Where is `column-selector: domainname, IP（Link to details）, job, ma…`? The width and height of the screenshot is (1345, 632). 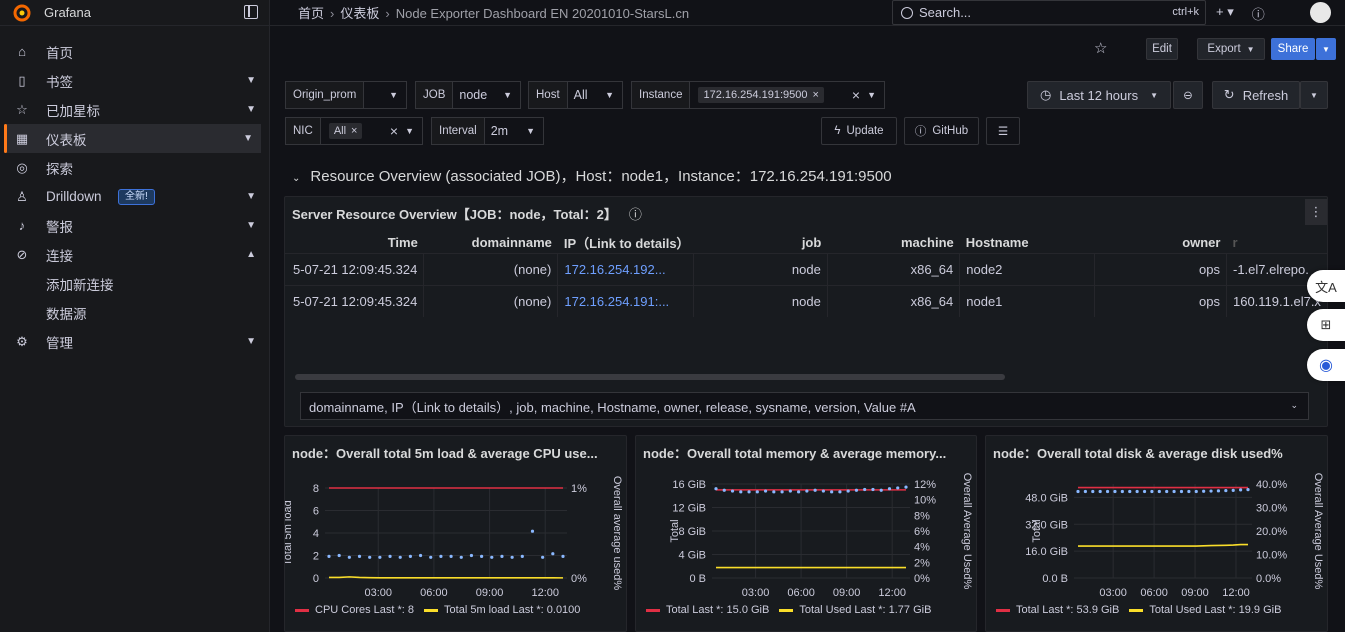
column-selector: domainname, IP（Link to details）, job, ma… is located at coordinates (804, 406).